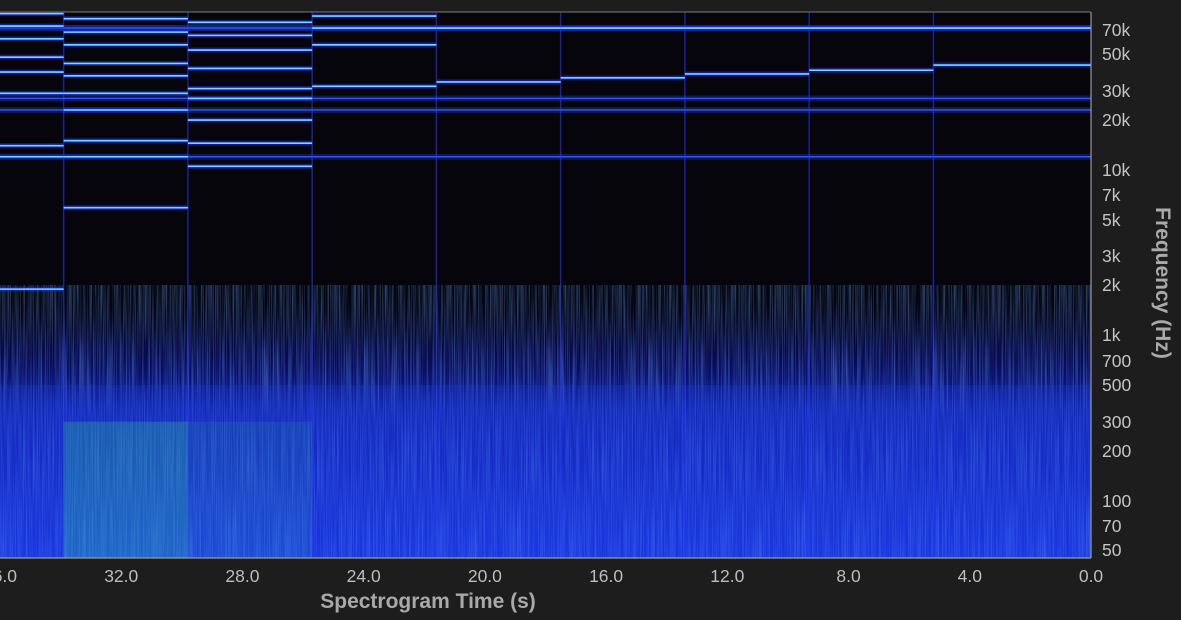 The width and height of the screenshot is (1181, 620). Describe the element at coordinates (242, 576) in the screenshot. I see `x-tick-label: 28.0` at that location.